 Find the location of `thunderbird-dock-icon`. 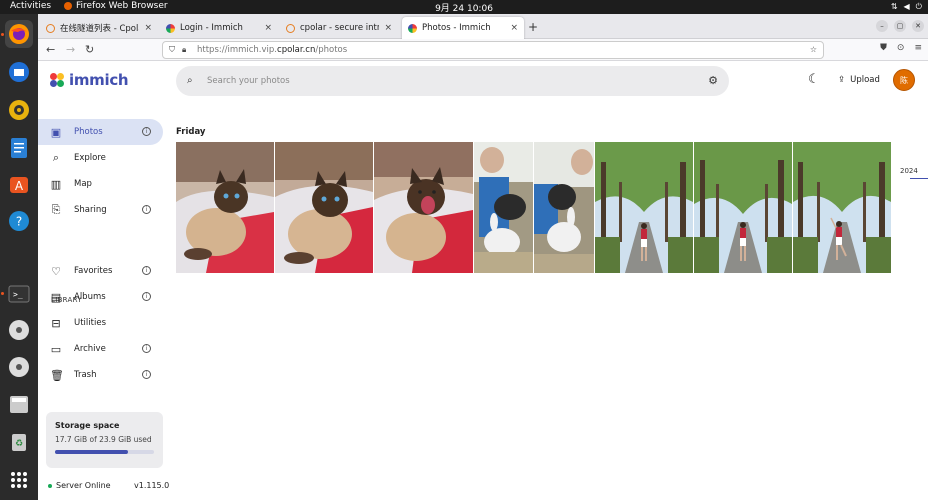

thunderbird-dock-icon is located at coordinates (19, 72).